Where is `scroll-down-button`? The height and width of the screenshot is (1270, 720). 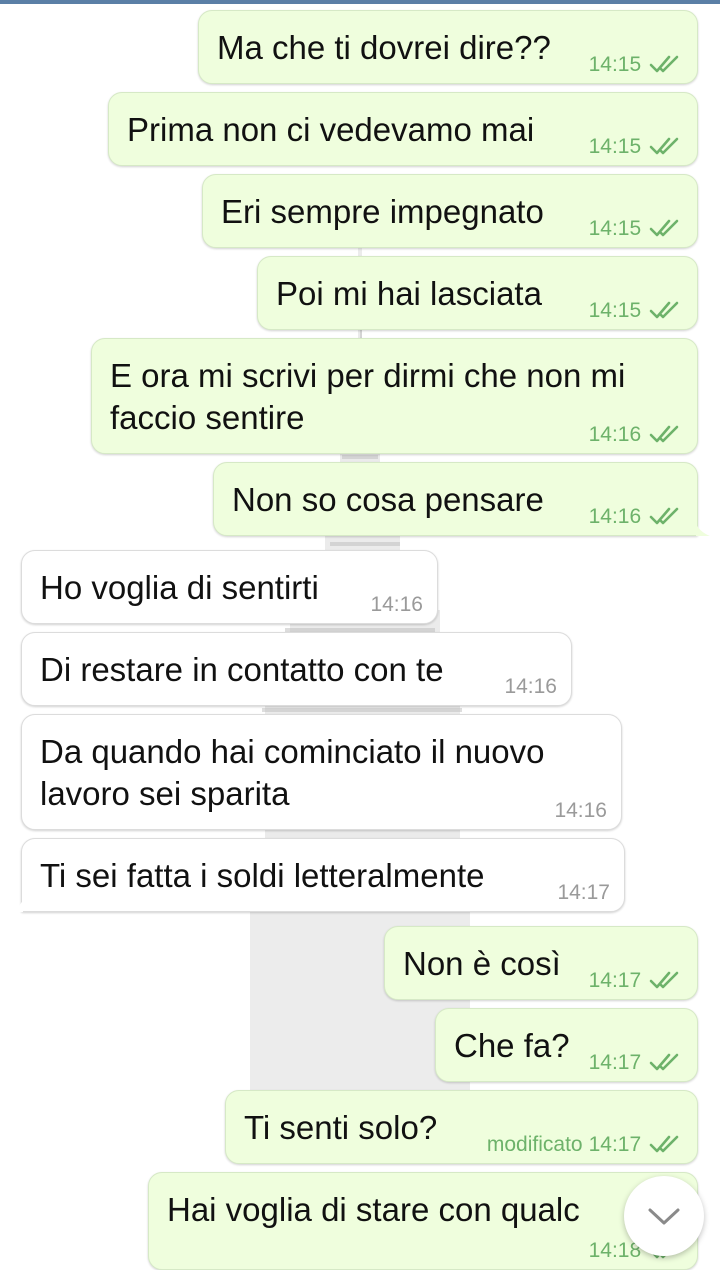
scroll-down-button is located at coordinates (664, 1216).